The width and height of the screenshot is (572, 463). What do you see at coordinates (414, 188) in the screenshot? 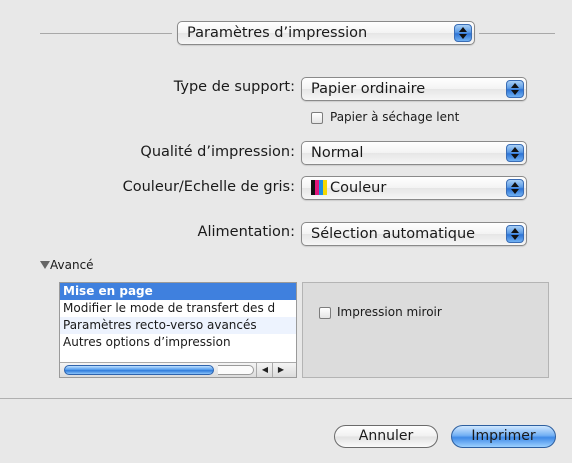
I see `color-mode-popup: Couleur` at bounding box center [414, 188].